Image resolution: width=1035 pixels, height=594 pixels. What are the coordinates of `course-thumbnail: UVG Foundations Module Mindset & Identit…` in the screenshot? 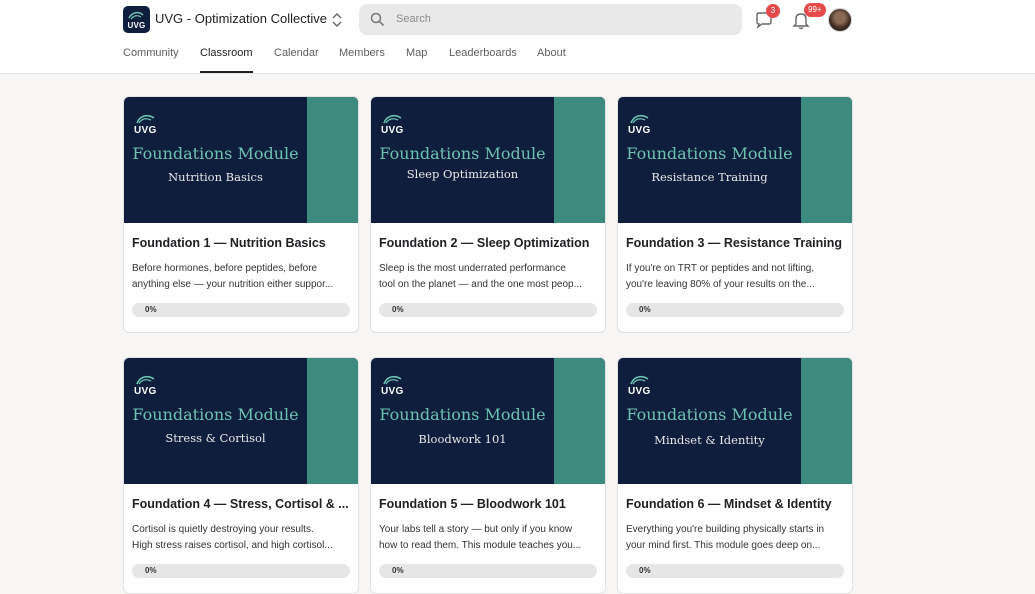 It's located at (735, 421).